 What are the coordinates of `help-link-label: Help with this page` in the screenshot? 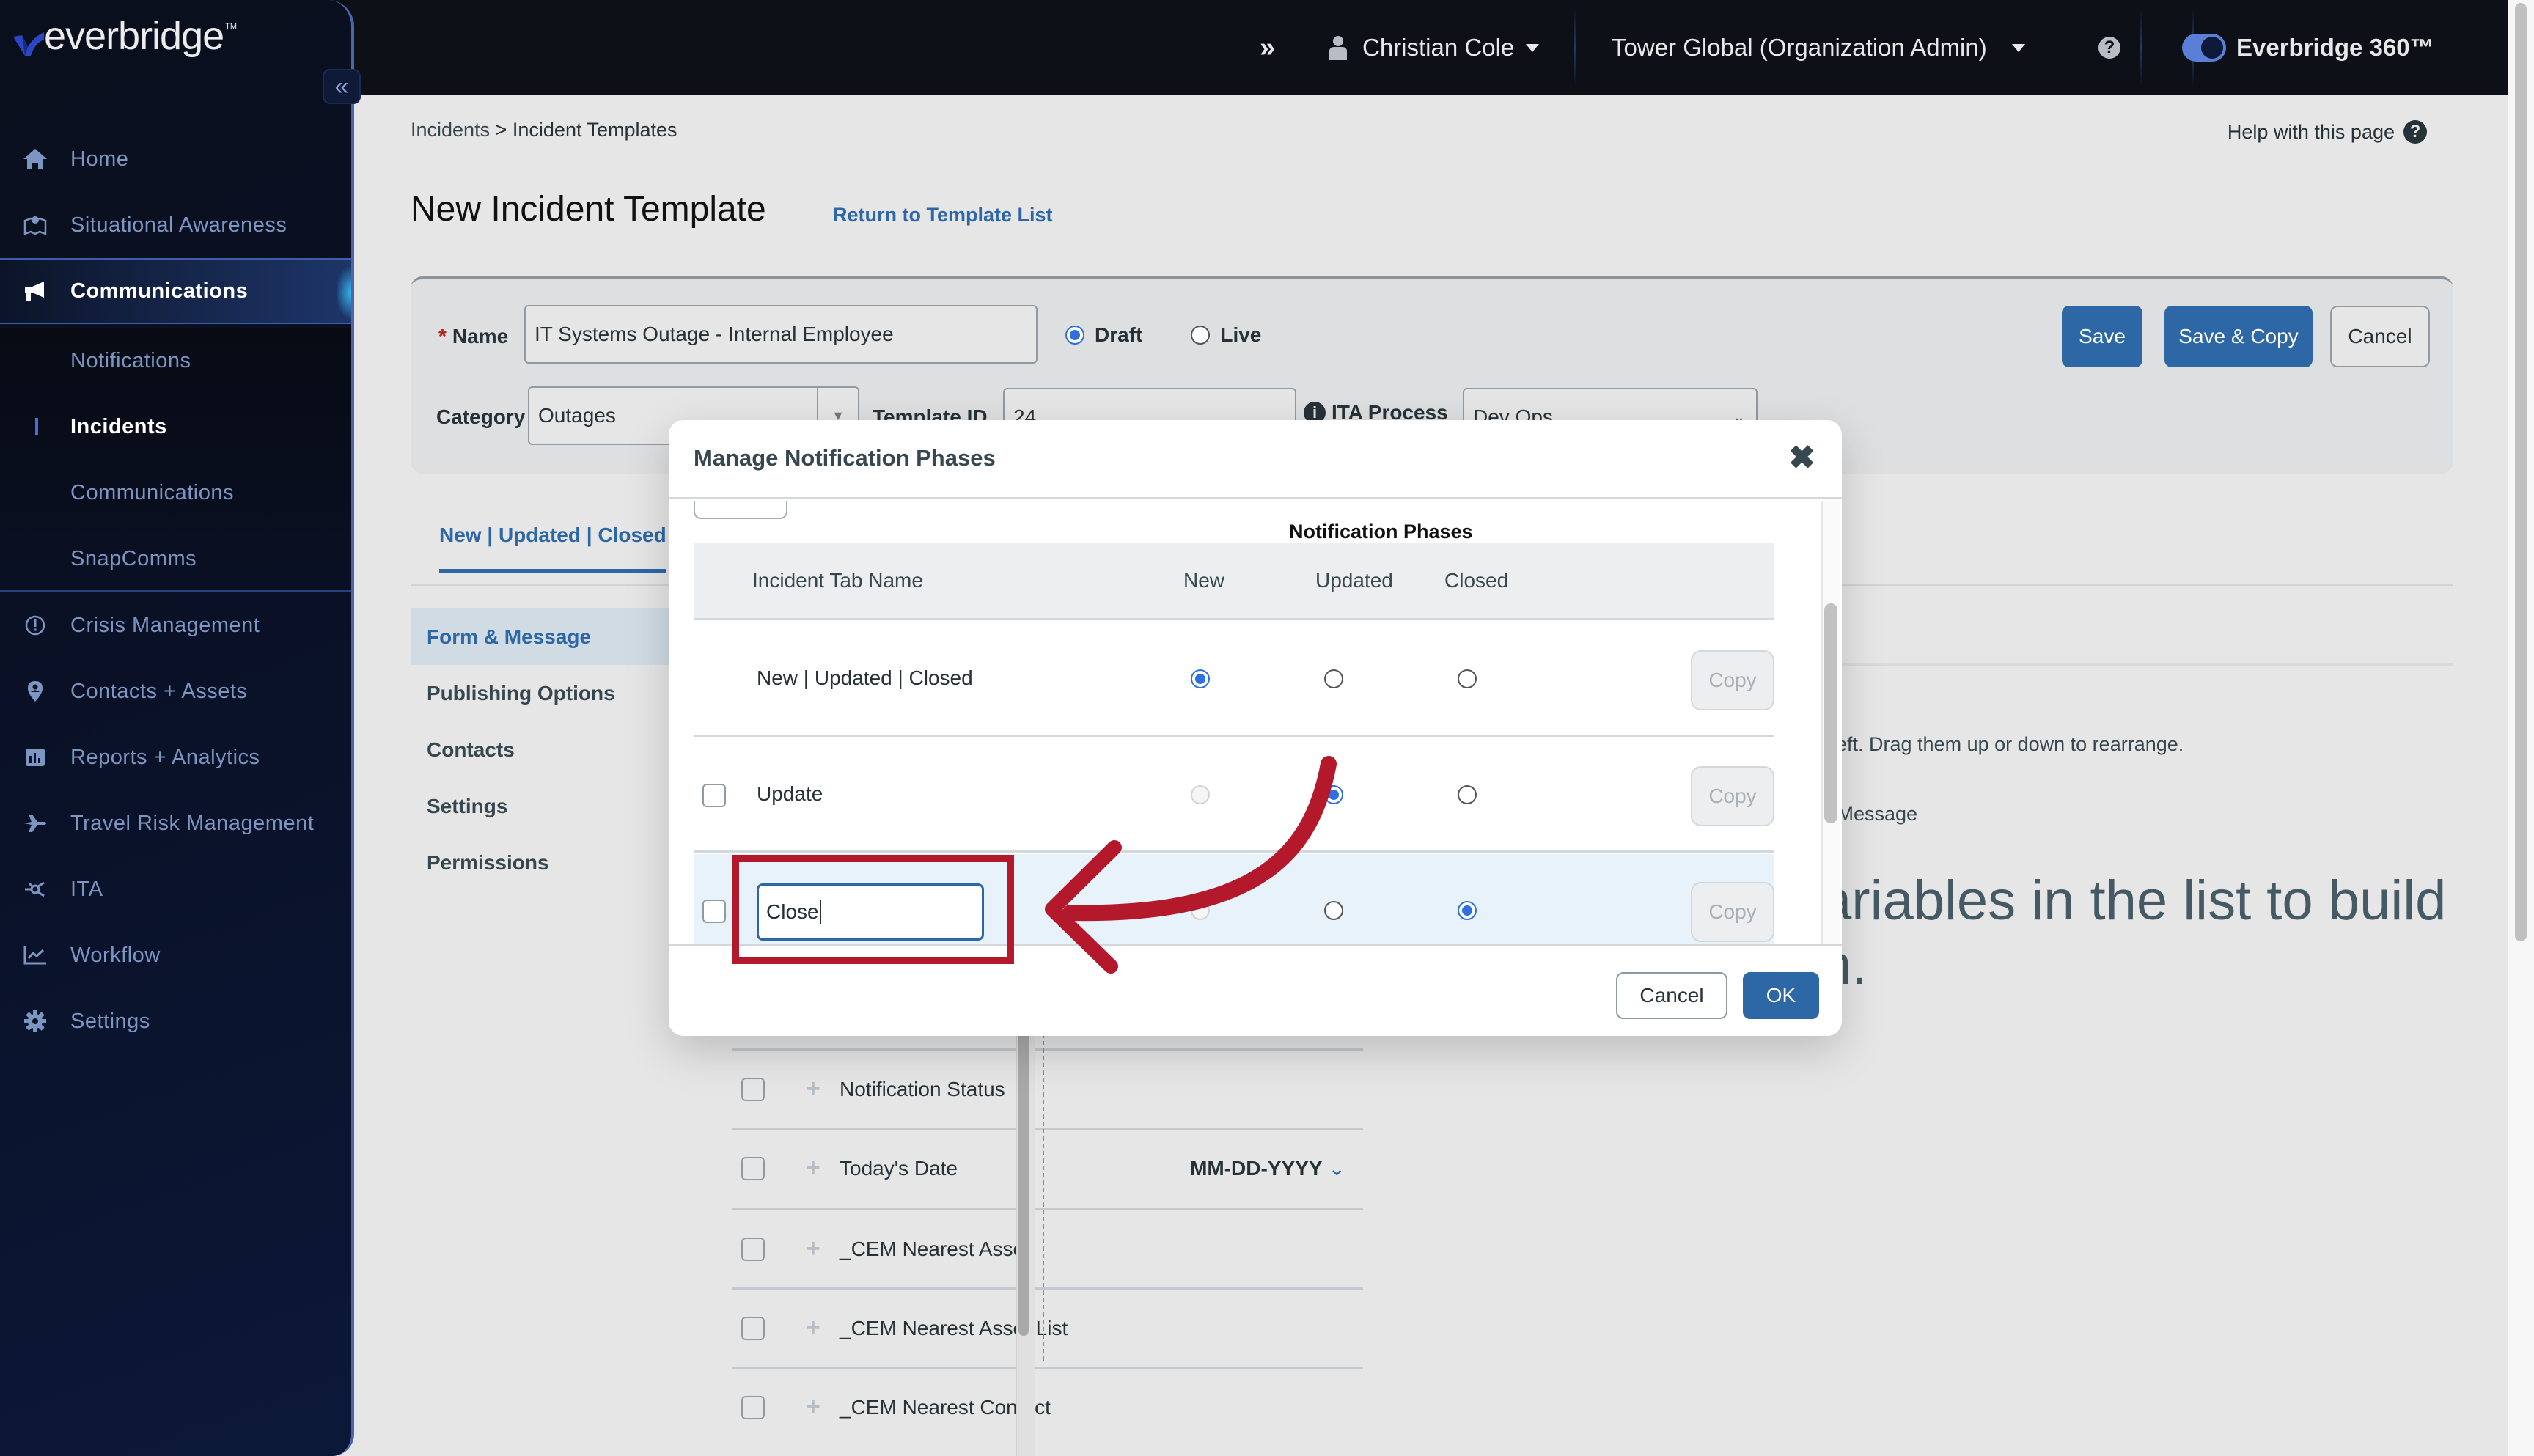 It's located at (2311, 131).